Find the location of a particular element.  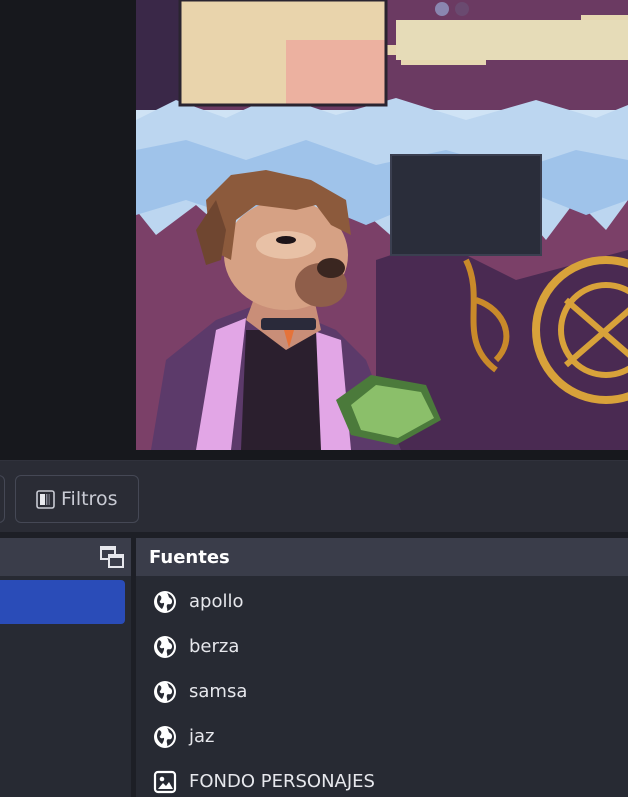

scene-item-selected is located at coordinates (62, 602).